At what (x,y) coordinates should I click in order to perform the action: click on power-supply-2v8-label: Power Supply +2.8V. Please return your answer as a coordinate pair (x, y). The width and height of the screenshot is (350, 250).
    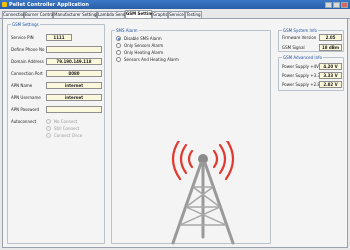
    Looking at the image, I should click on (302, 84).